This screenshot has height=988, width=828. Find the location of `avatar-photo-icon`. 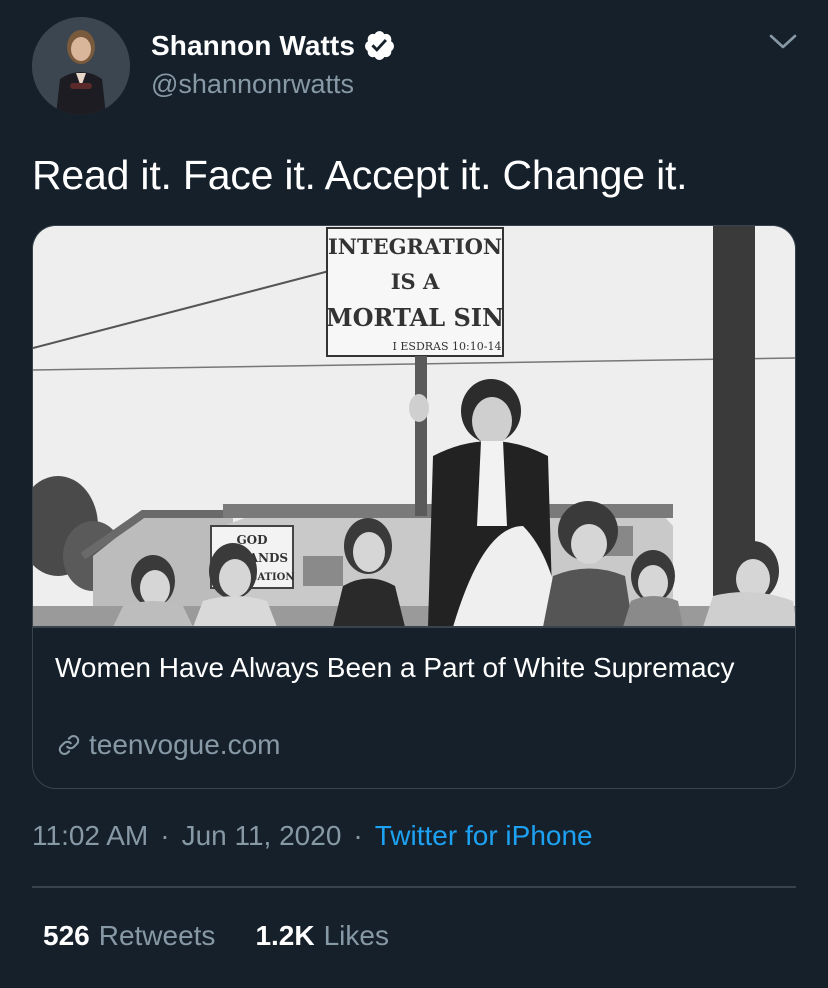

avatar-photo-icon is located at coordinates (81, 66).